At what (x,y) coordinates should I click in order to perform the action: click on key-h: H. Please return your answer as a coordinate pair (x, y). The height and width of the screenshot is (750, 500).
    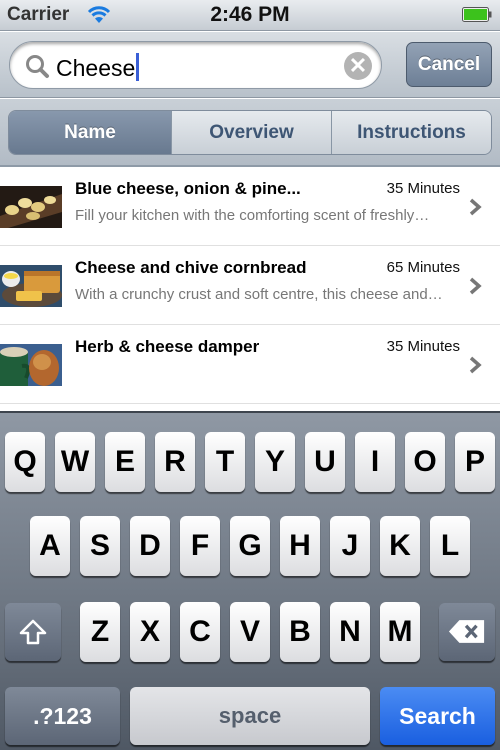
    Looking at the image, I should click on (300, 546).